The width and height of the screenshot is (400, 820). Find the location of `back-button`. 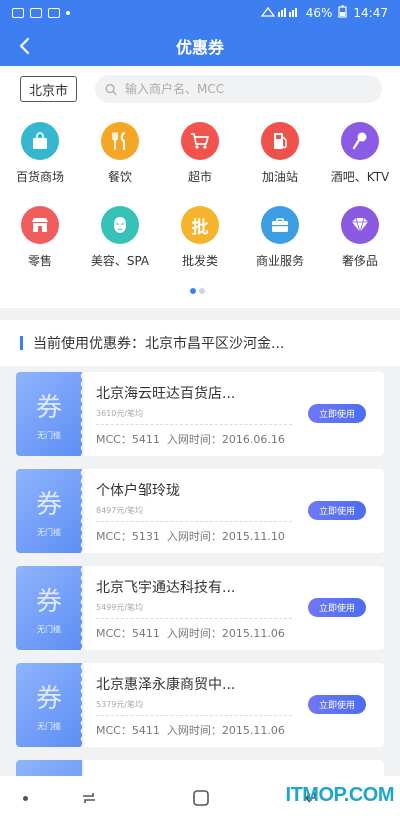

back-button is located at coordinates (24, 46).